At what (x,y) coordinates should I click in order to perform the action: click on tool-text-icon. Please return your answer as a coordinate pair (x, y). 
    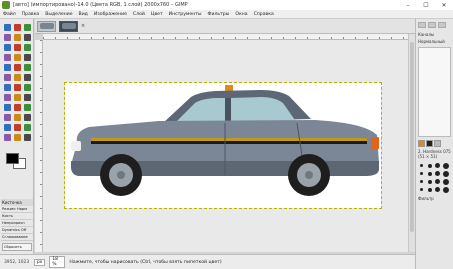
    Looking at the image, I should click on (27, 87).